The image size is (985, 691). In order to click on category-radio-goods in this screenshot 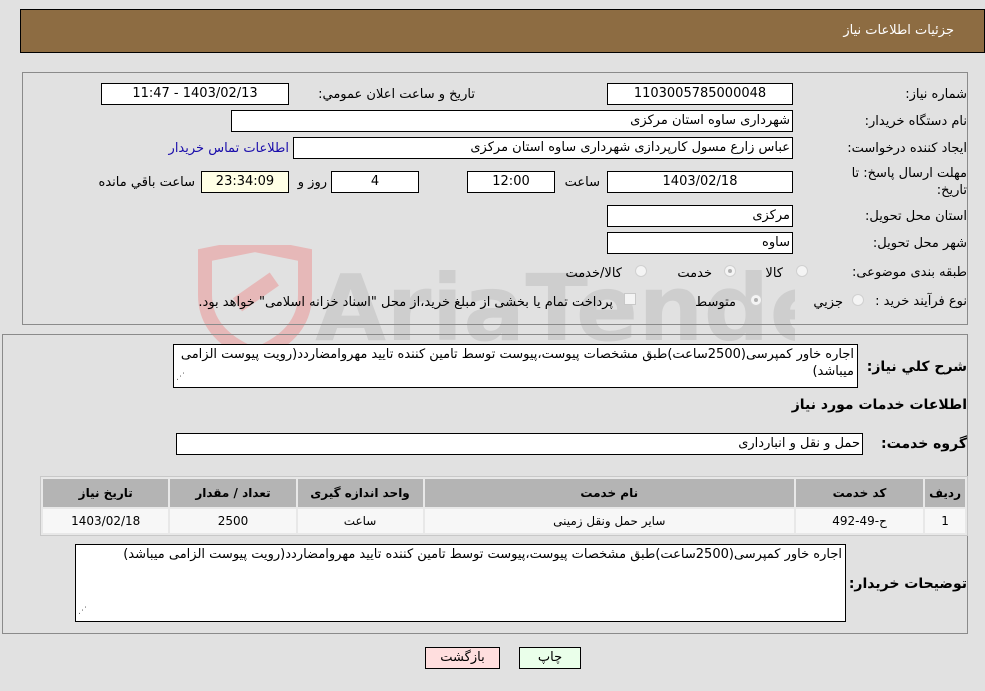, I will do `click(802, 271)`.